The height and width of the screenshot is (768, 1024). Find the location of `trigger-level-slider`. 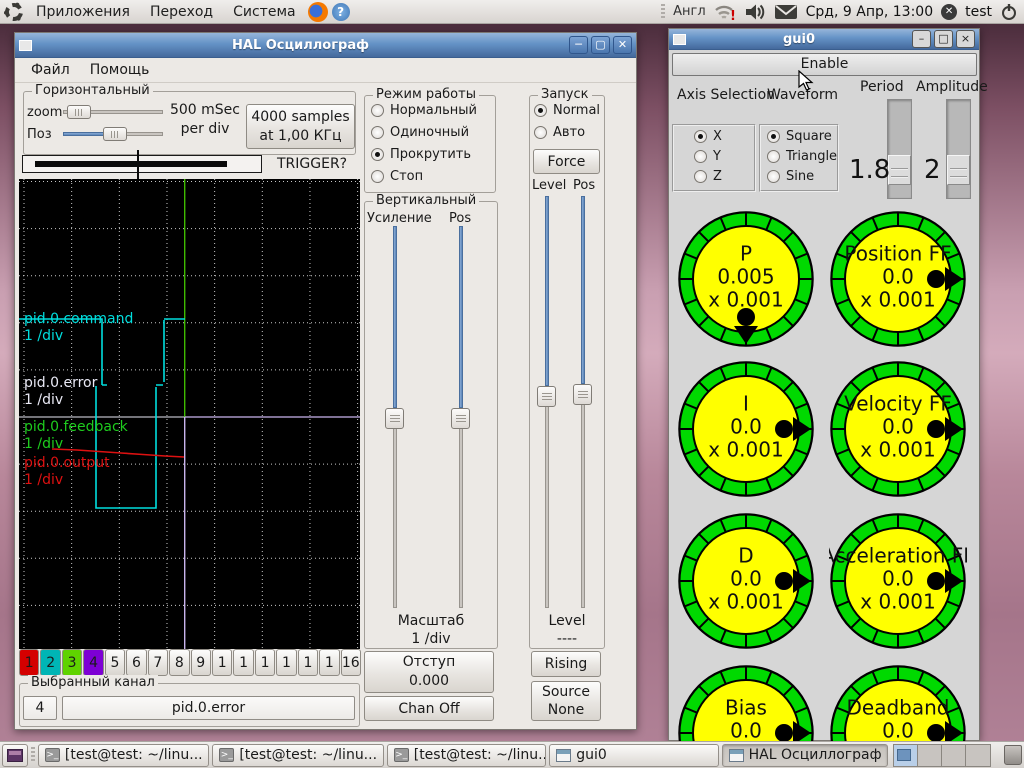

trigger-level-slider is located at coordinates (546, 402).